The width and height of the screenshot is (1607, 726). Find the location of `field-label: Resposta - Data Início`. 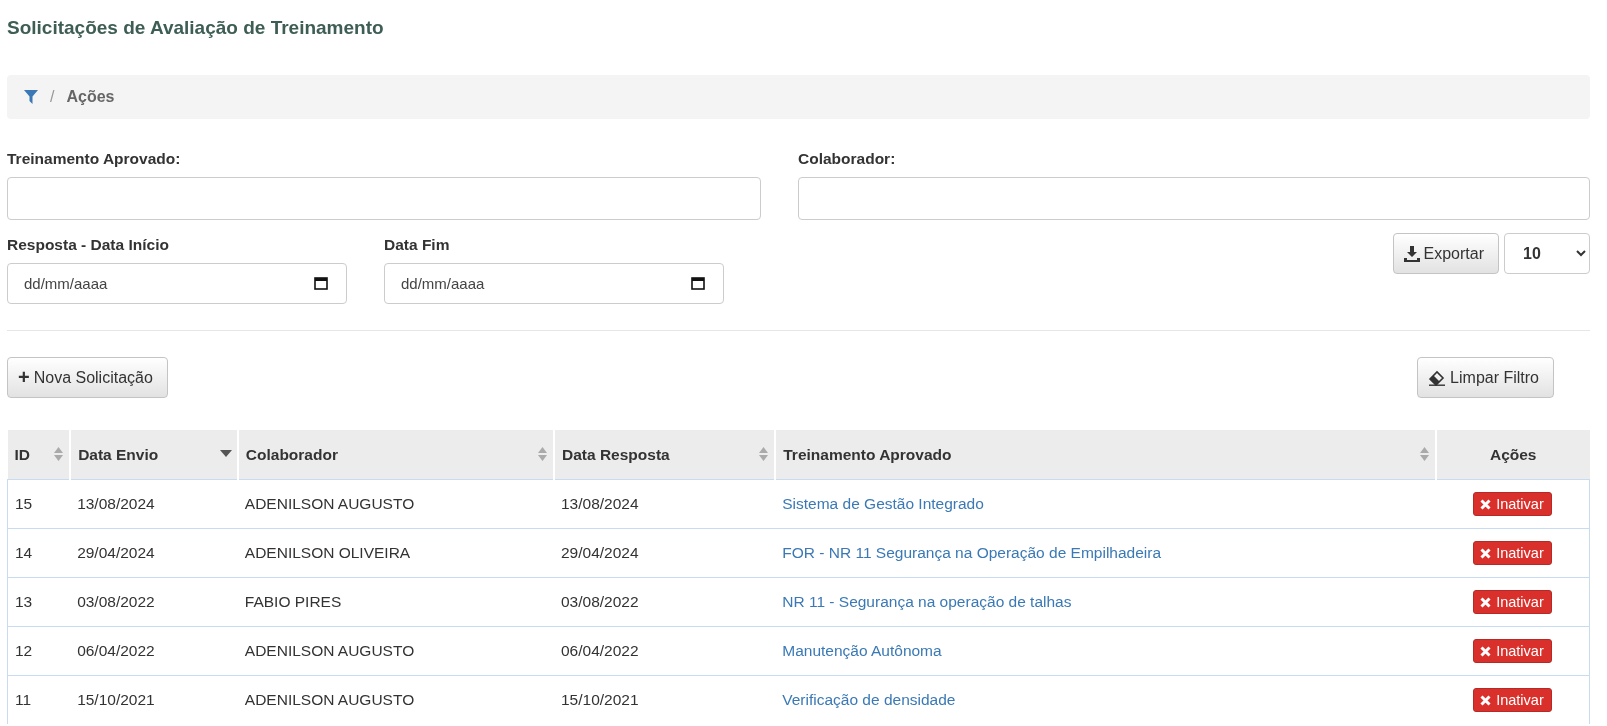

field-label: Resposta - Data Início is located at coordinates (88, 245).